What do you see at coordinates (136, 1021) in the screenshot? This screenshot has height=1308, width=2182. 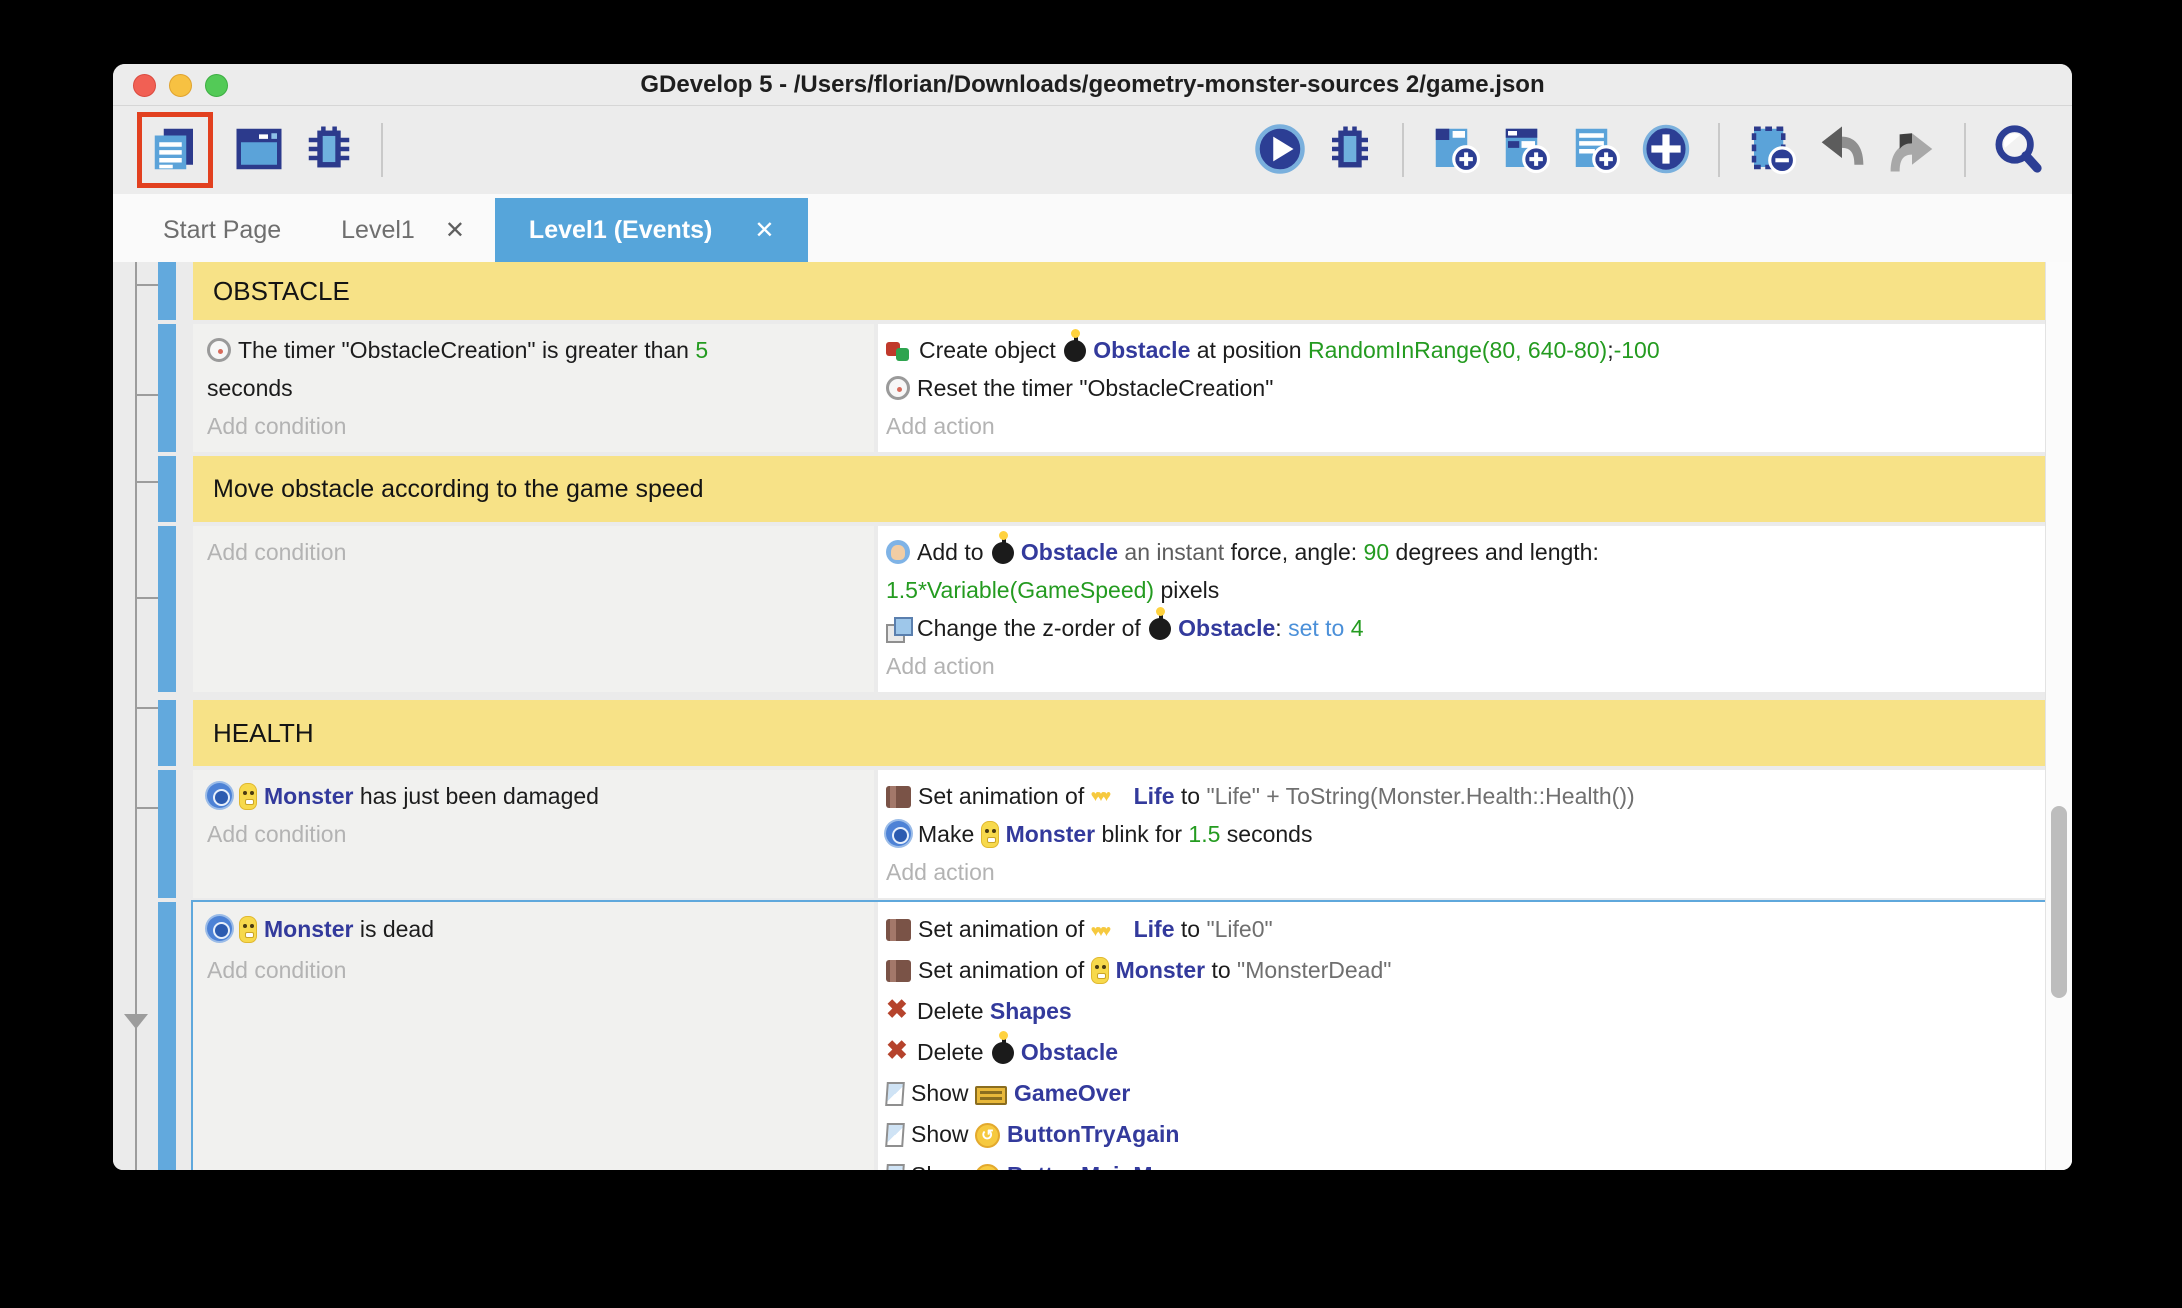 I see `fold-arrow-icon` at bounding box center [136, 1021].